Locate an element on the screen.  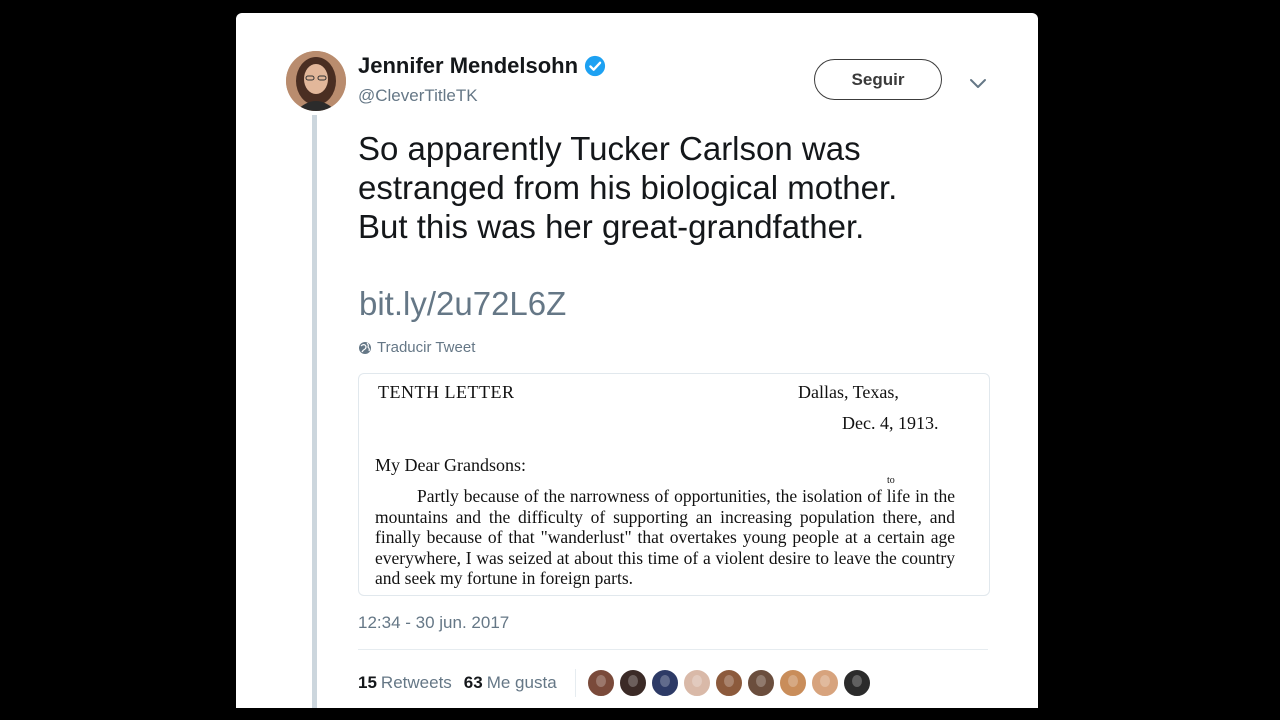
chevron-down-icon is located at coordinates (978, 83).